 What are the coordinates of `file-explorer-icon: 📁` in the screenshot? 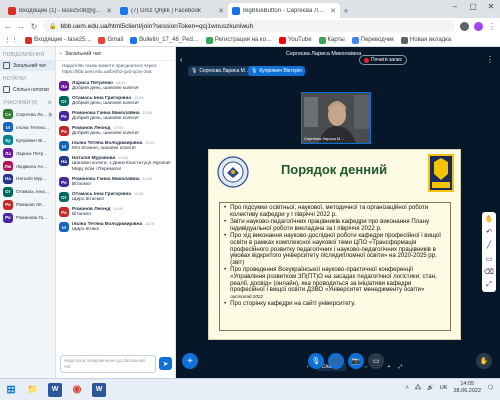 It's located at (33, 390).